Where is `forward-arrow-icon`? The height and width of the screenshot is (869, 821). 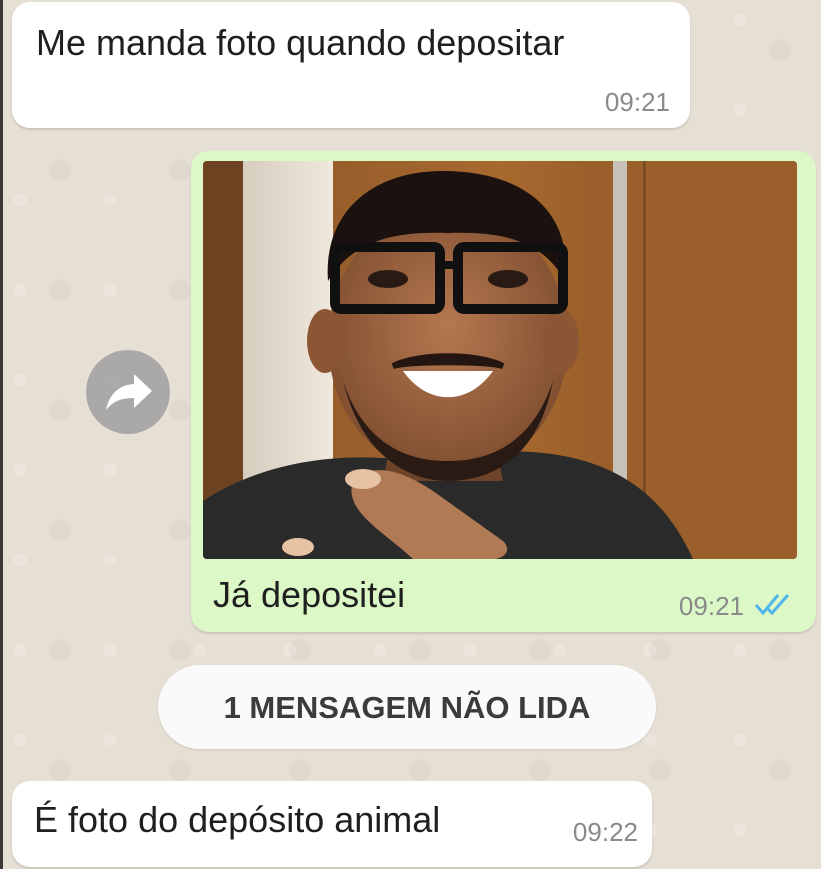 forward-arrow-icon is located at coordinates (129, 392).